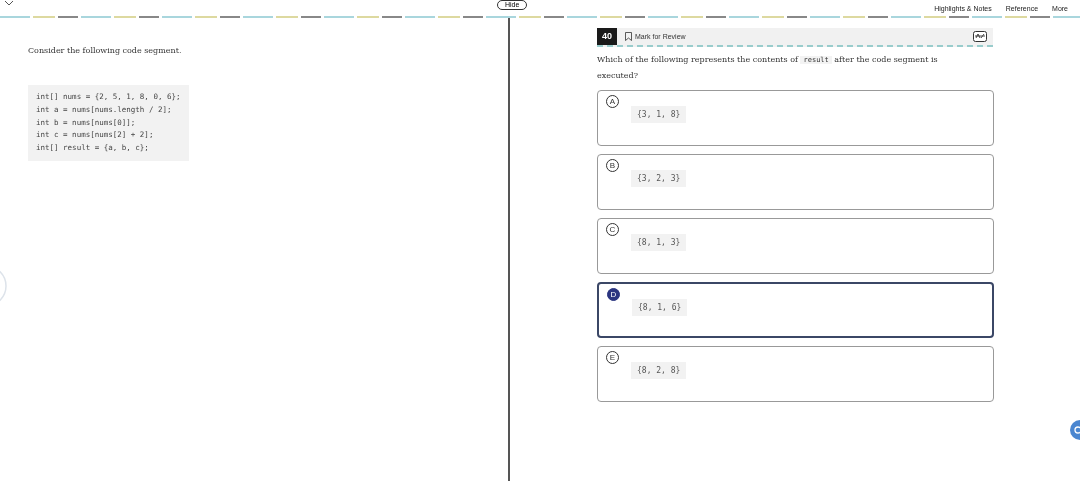 This screenshot has width=1080, height=481. Describe the element at coordinates (795, 182) in the screenshot. I see `answer-choice: B {3, 2, 3}` at that location.